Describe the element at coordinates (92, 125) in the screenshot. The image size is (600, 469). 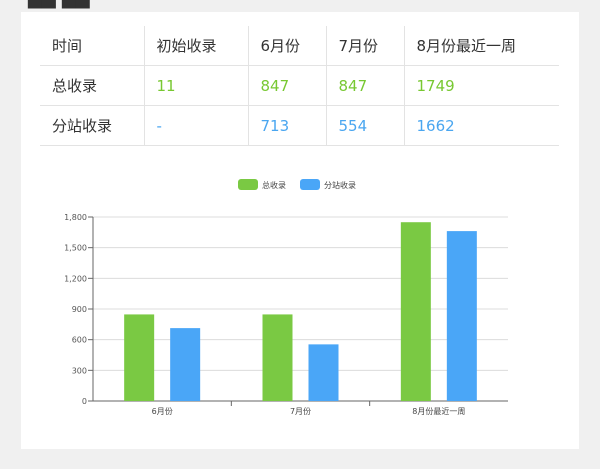
I see `row-label-sub: 分站收录` at that location.